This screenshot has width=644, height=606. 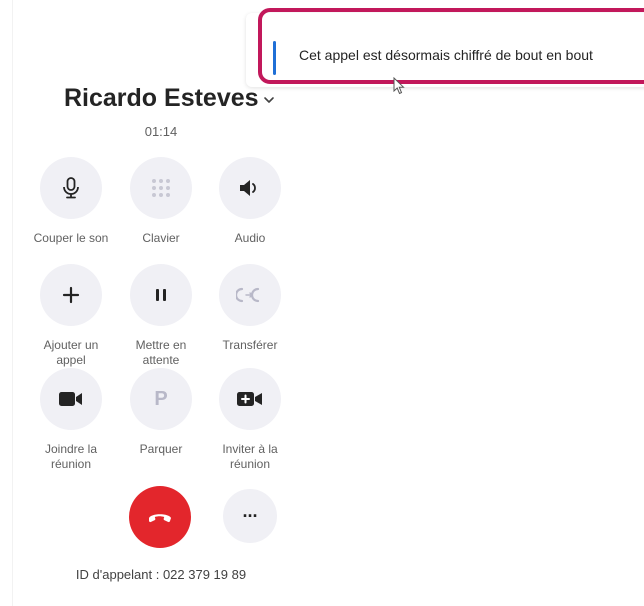 I want to click on mute-button, so click(x=71, y=188).